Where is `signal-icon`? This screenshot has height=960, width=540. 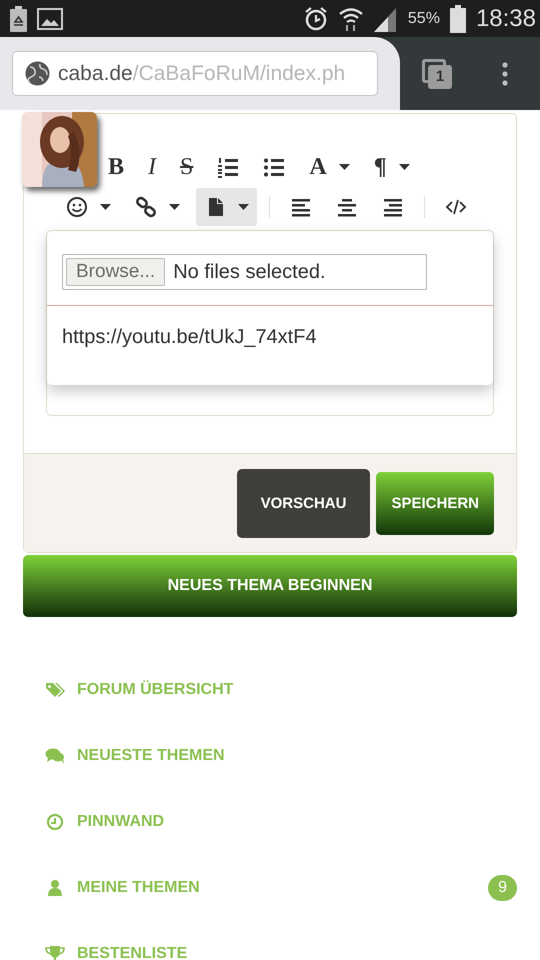 signal-icon is located at coordinates (386, 19).